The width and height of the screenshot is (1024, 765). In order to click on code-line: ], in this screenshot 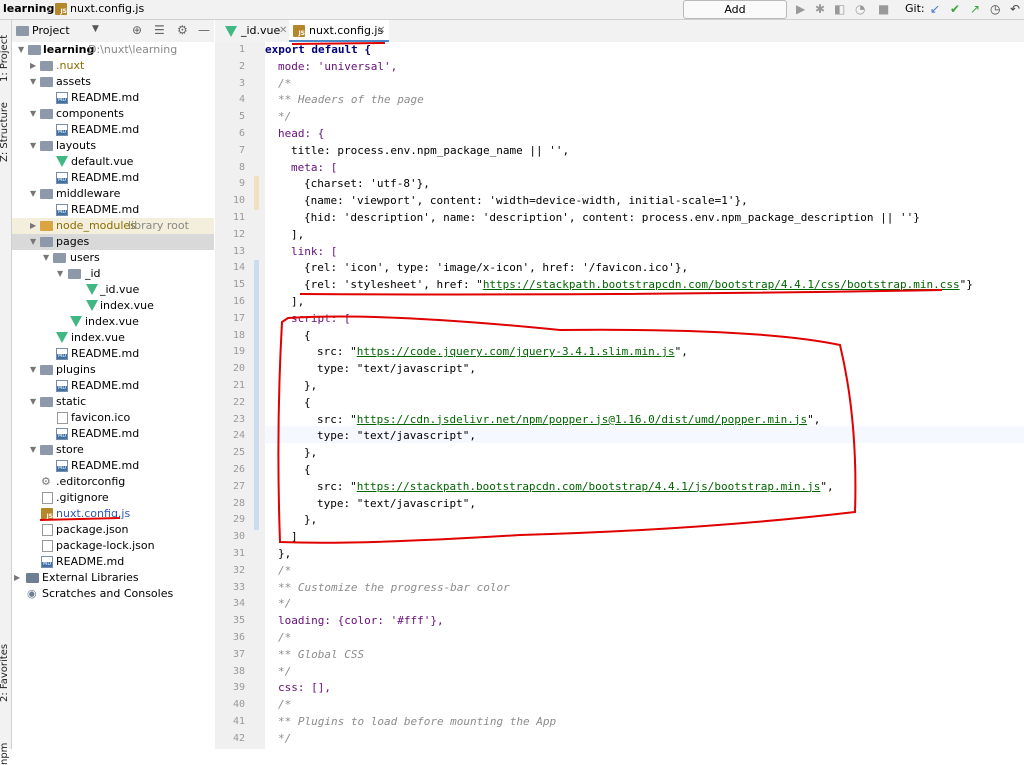, I will do `click(298, 234)`.